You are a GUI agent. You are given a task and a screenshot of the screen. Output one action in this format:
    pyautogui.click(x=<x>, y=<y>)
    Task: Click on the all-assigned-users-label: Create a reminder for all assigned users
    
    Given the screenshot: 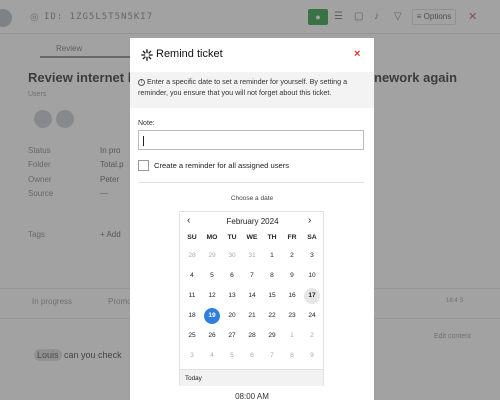 What is the action you would take?
    pyautogui.click(x=221, y=165)
    